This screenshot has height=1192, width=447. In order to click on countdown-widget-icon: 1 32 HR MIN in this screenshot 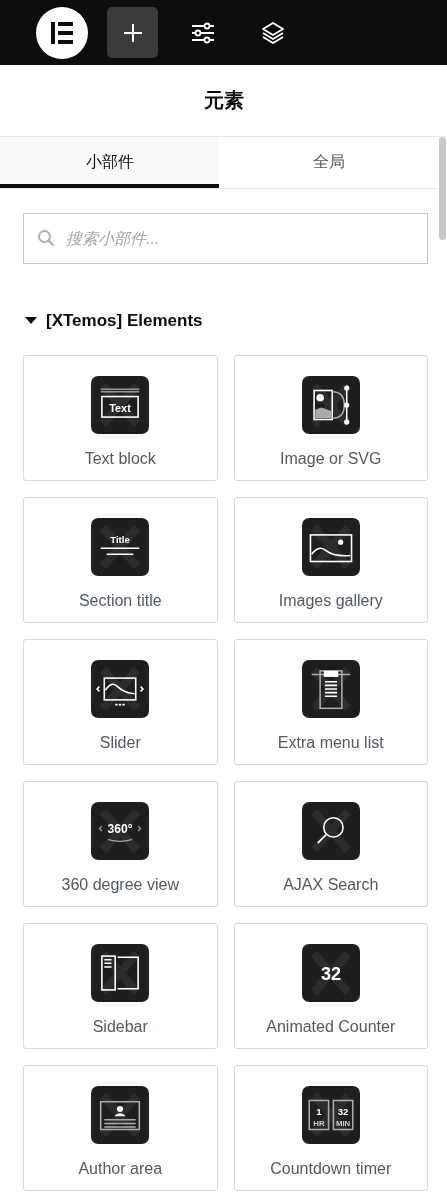, I will do `click(330, 1115)`.